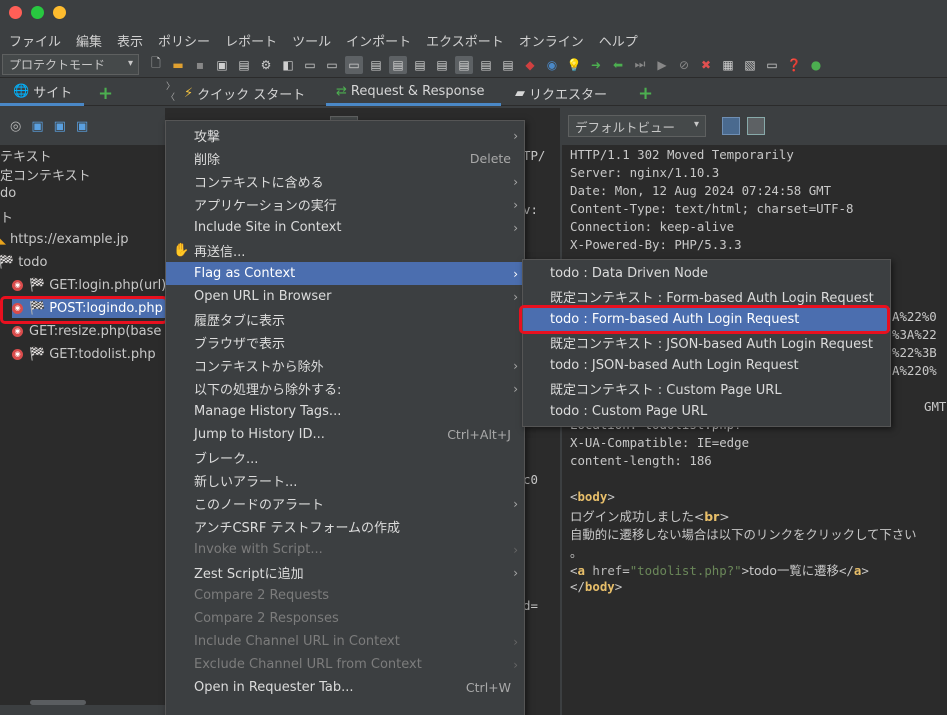  I want to click on tree-item-request: ◉ 🏁 GET:login.php(url), so click(89, 285).